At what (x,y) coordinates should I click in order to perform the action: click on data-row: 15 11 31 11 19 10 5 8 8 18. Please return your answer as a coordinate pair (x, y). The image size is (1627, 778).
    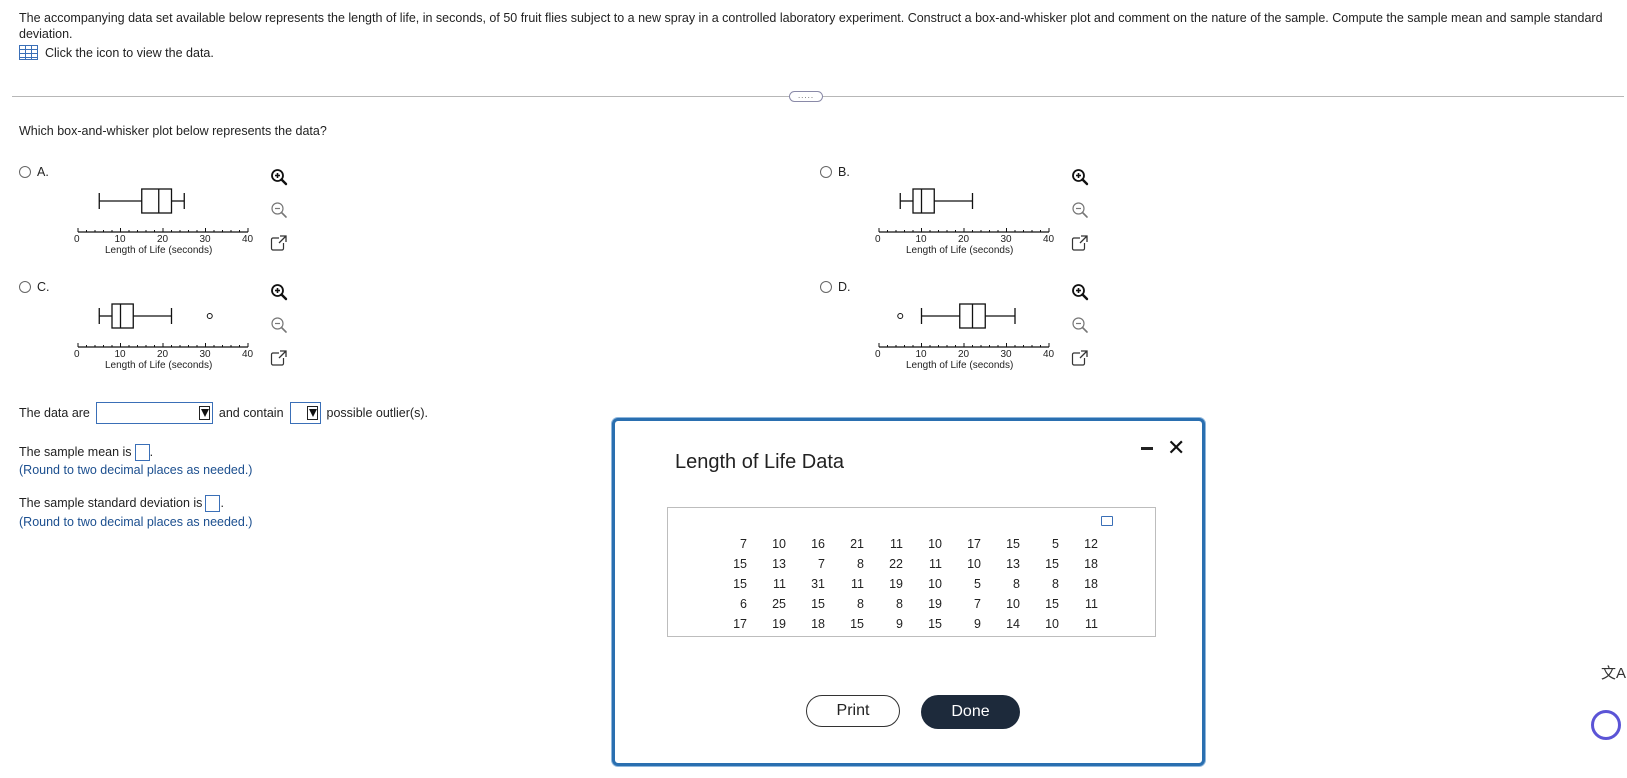
    Looking at the image, I should click on (903, 584).